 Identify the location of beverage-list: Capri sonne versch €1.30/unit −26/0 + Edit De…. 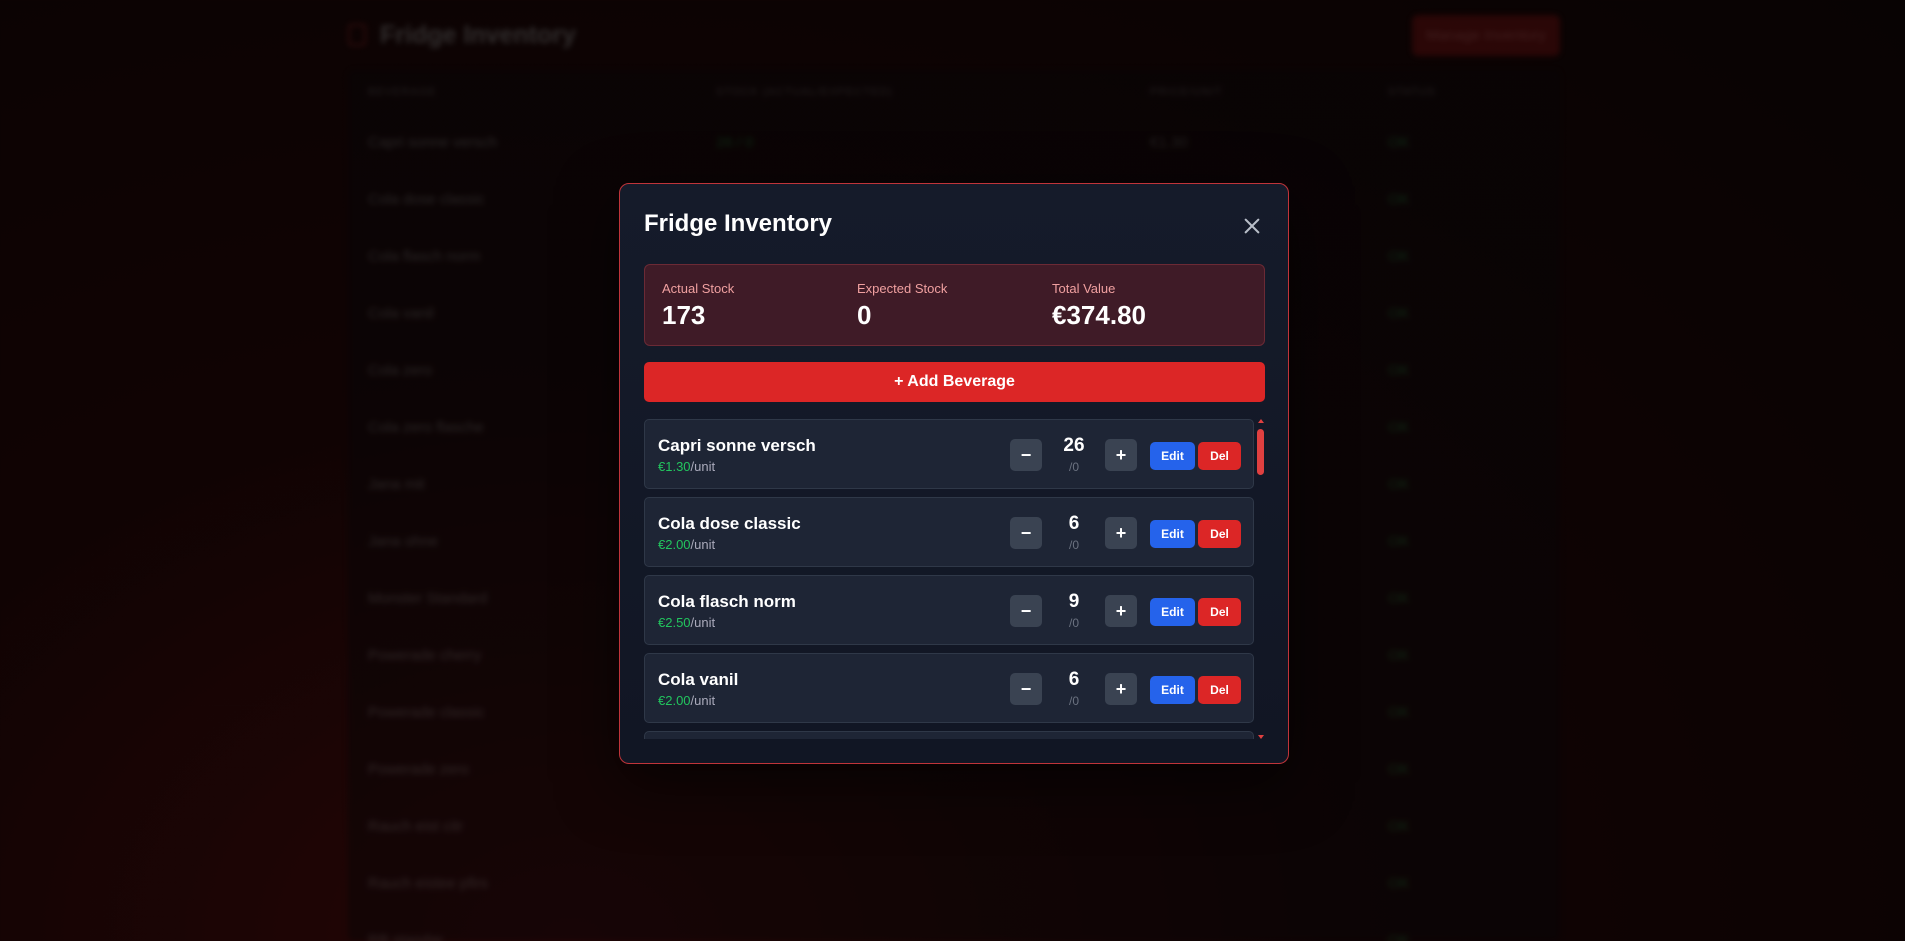
(949, 579).